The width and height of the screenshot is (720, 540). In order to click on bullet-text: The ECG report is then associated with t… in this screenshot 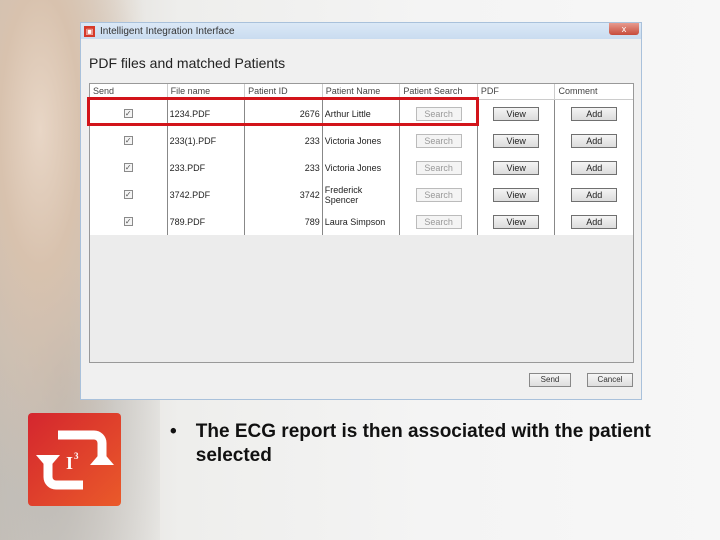, I will do `click(423, 443)`.